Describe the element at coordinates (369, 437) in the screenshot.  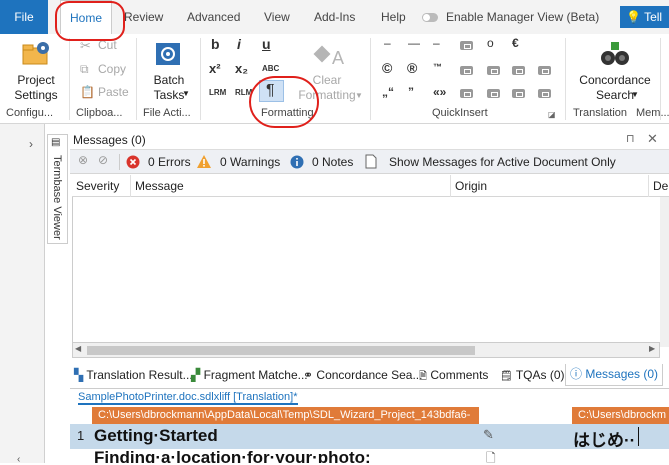
I see `segment-row: 1 Getting·Started ✎ はじめ··` at that location.